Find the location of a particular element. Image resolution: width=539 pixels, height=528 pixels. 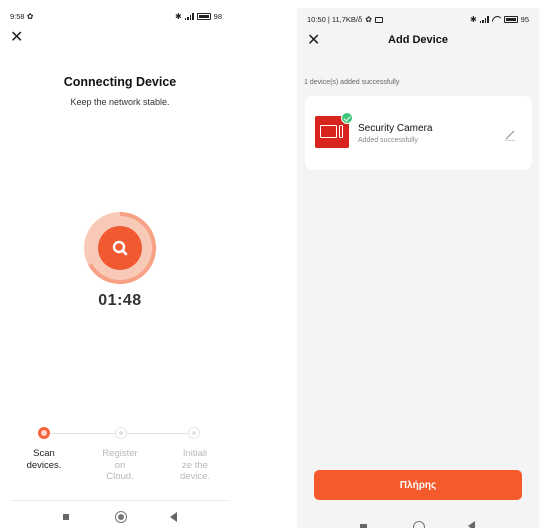

page-subtitle: Keep the network stable. is located at coordinates (120, 102).